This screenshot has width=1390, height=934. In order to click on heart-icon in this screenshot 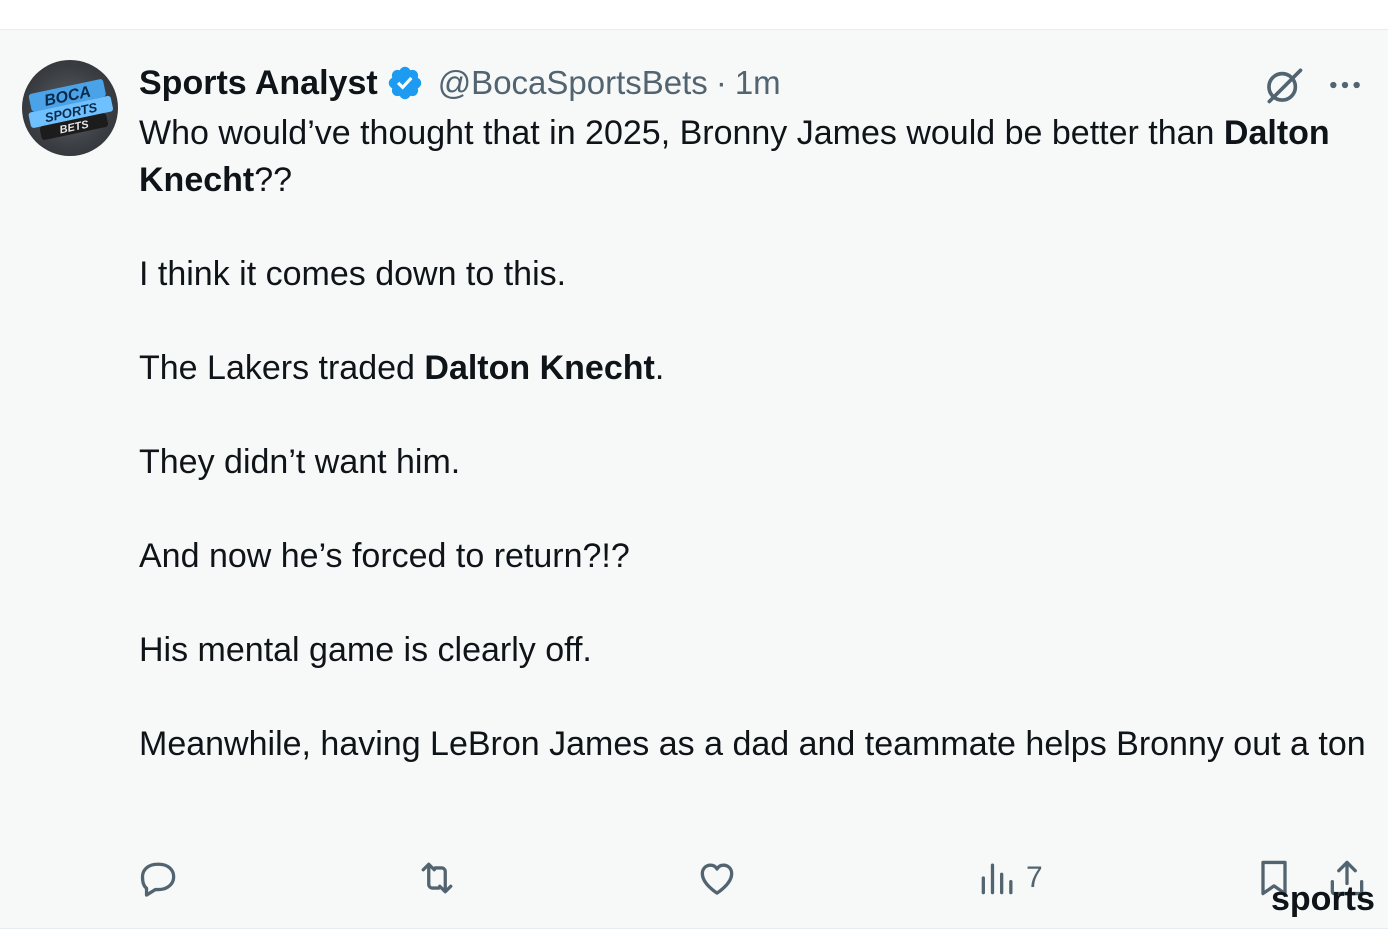, I will do `click(717, 879)`.